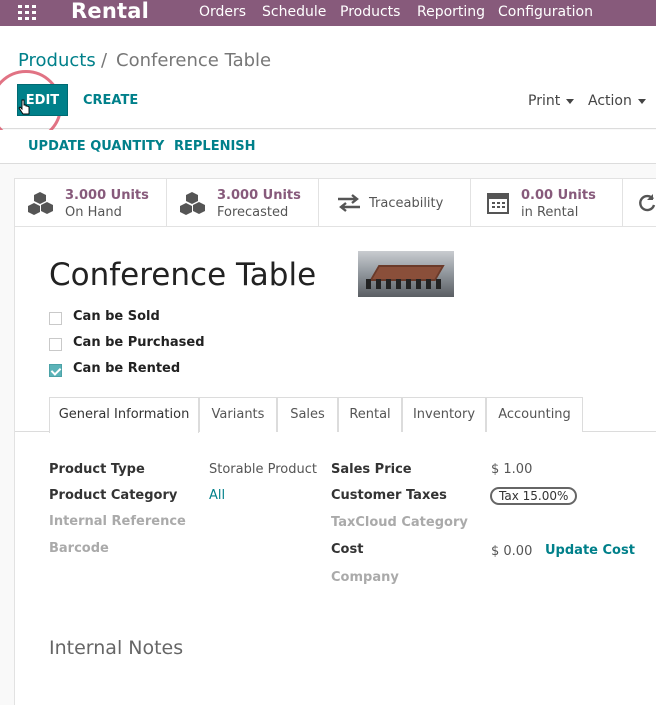  I want to click on sales-price-label: Sales Price, so click(371, 469).